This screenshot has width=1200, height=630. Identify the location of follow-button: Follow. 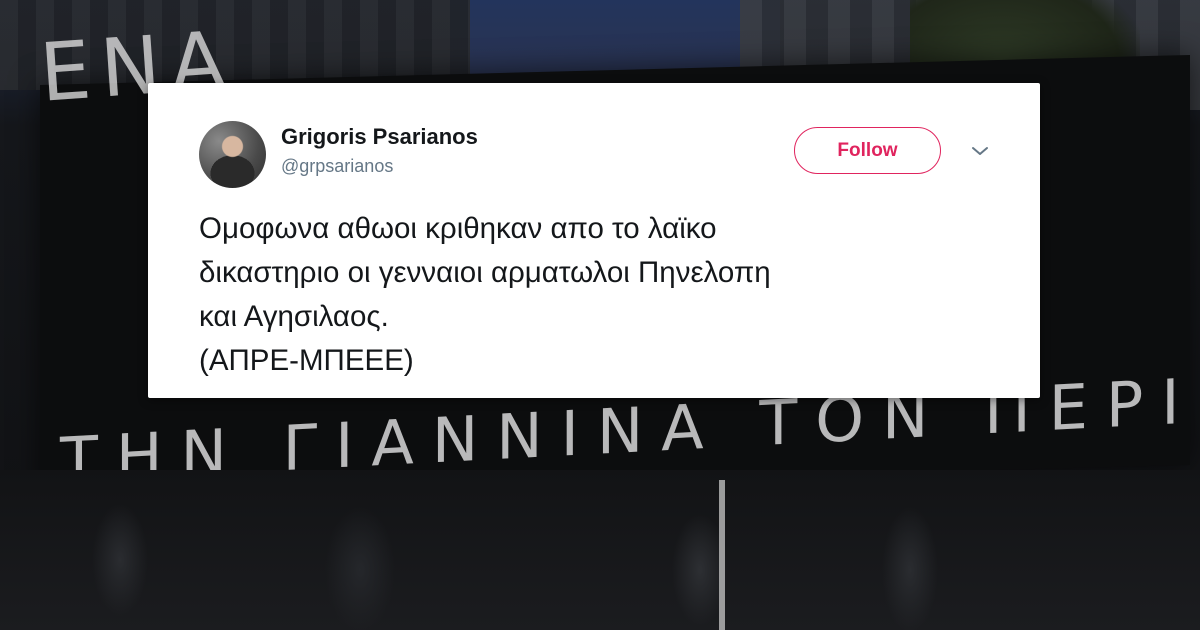
(867, 150).